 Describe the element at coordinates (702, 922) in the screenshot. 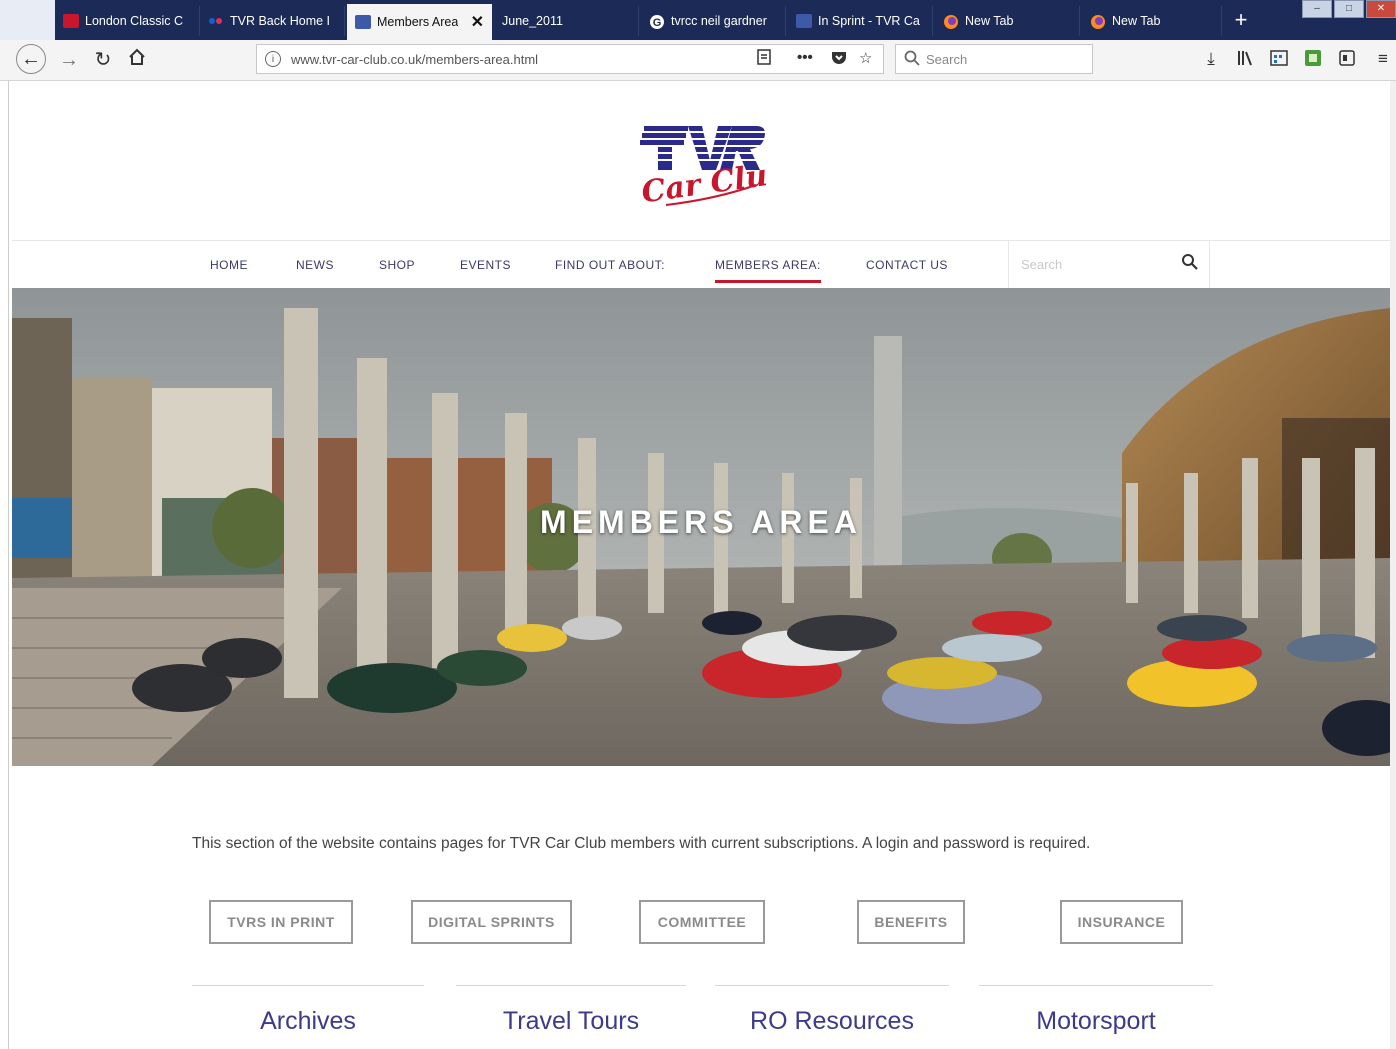

I see `committee-button: COMMITTEE` at that location.